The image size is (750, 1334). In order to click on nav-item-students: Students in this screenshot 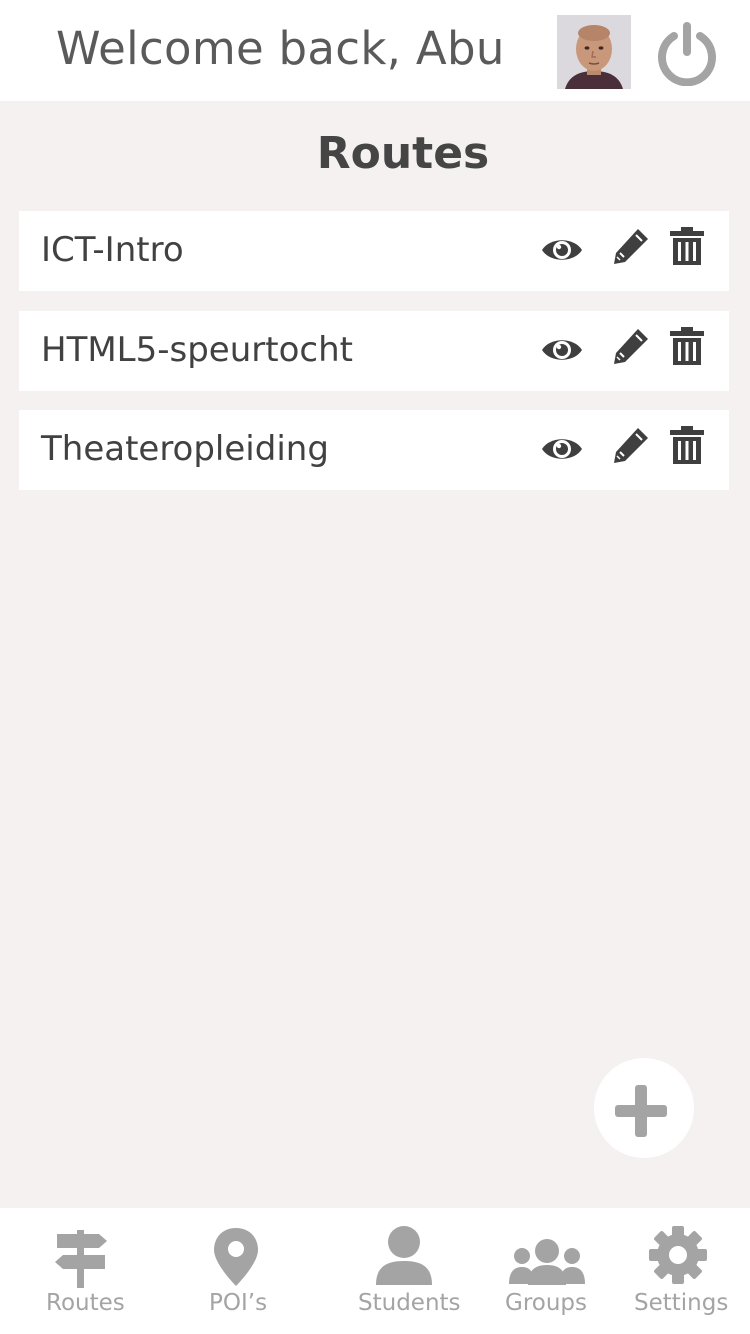, I will do `click(408, 1271)`.